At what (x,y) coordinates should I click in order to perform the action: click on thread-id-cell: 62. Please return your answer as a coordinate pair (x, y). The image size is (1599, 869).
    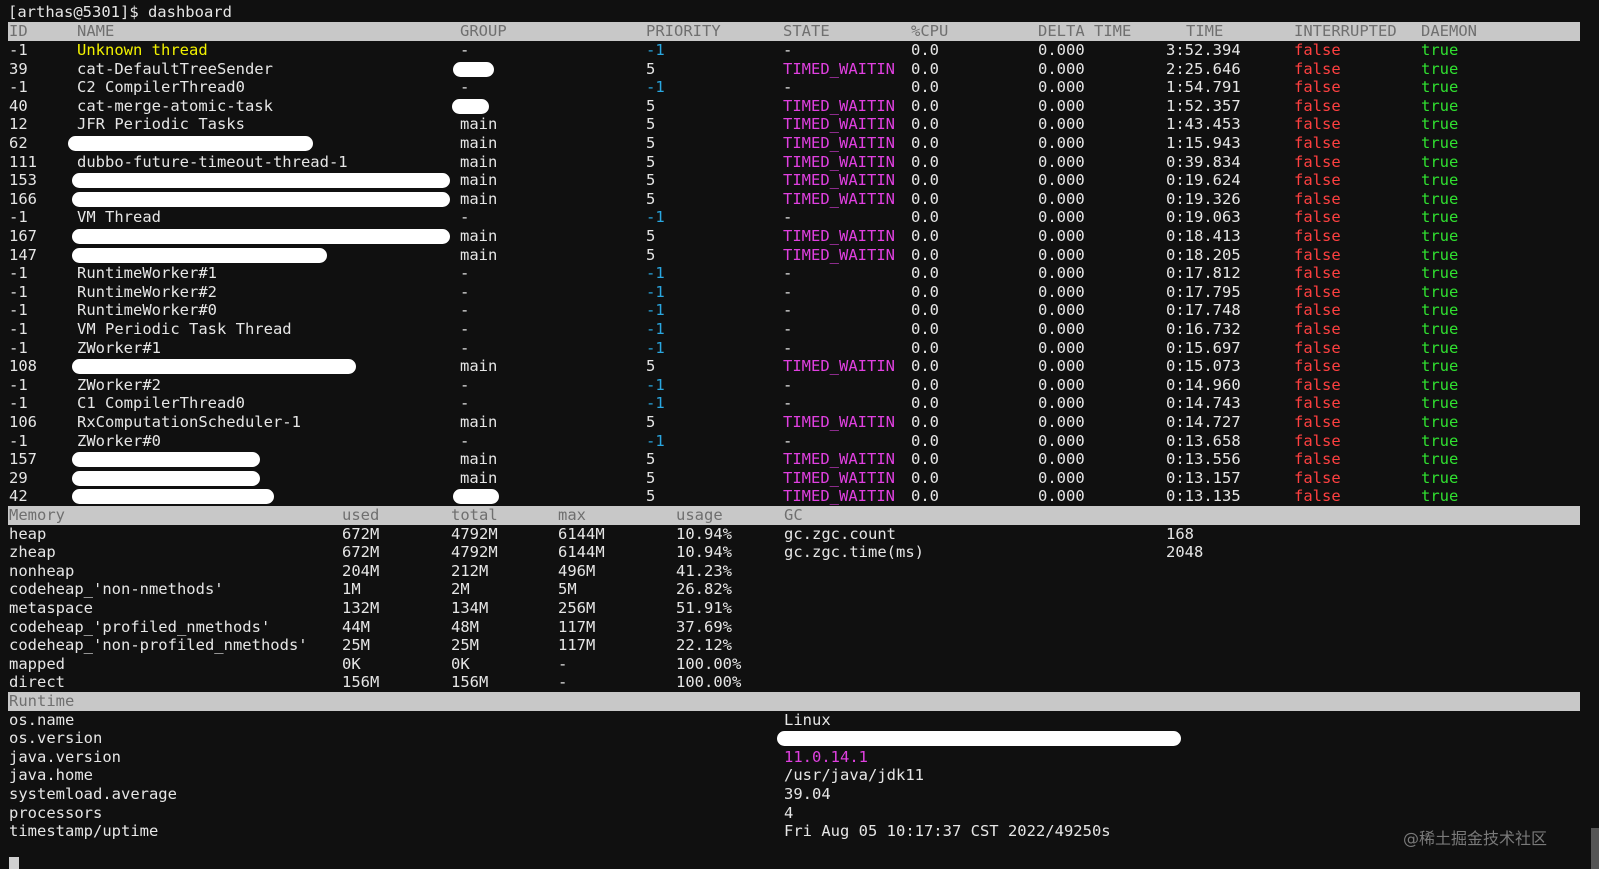
    Looking at the image, I should click on (18, 143).